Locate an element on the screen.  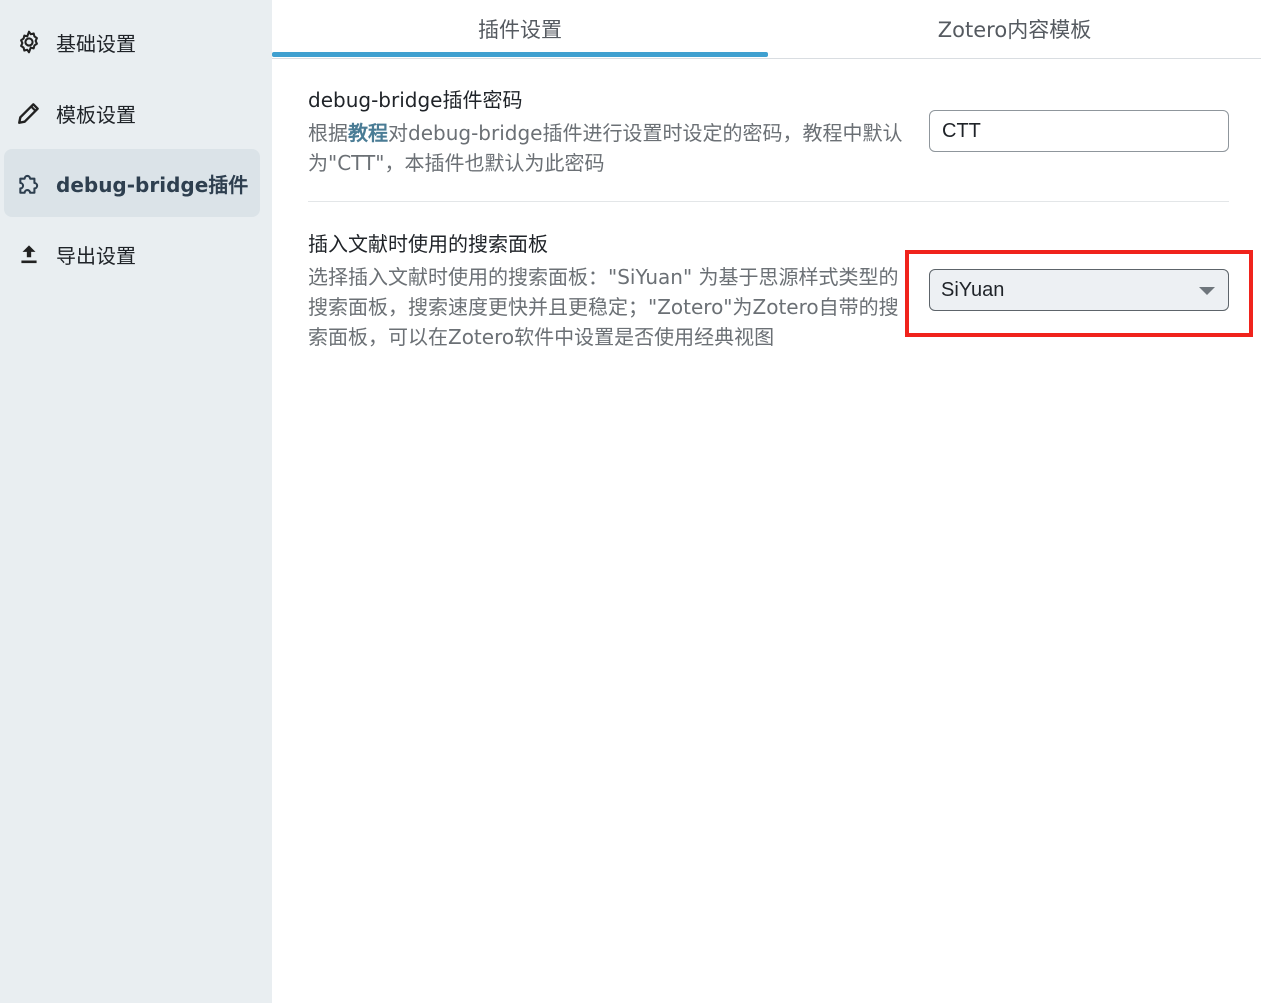
sidebar-item-template-settings: 模板设置 is located at coordinates (132, 113).